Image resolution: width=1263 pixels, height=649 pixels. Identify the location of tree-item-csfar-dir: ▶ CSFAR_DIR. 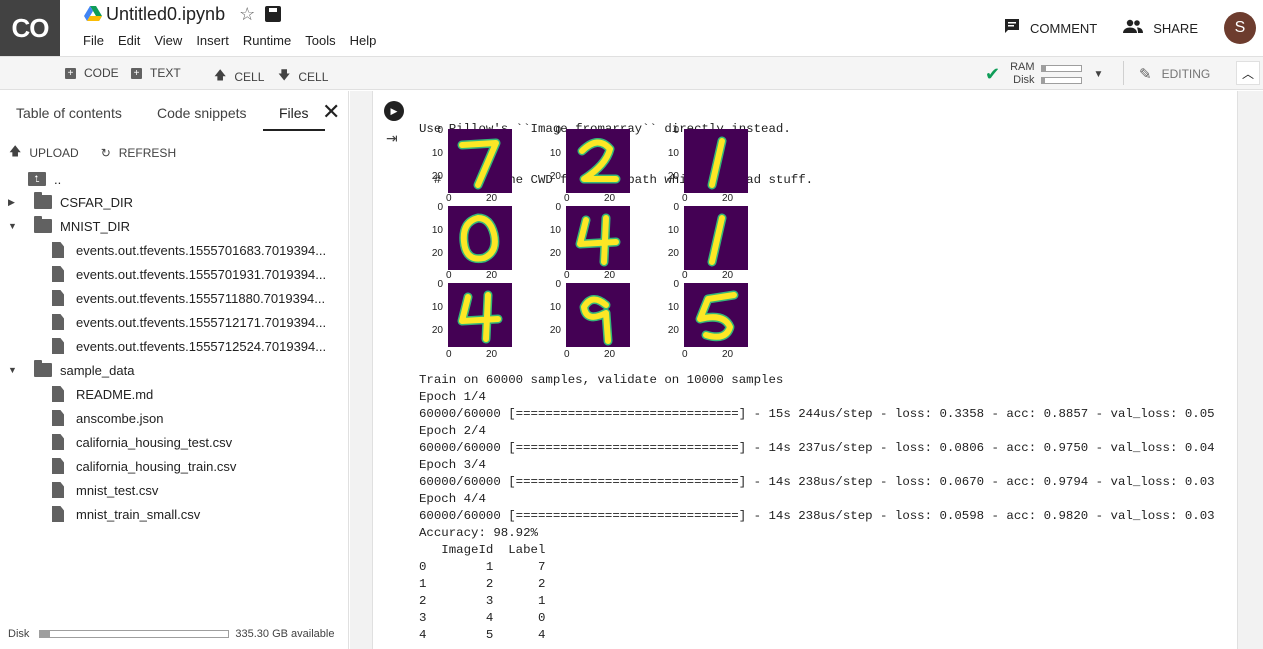
(70, 202).